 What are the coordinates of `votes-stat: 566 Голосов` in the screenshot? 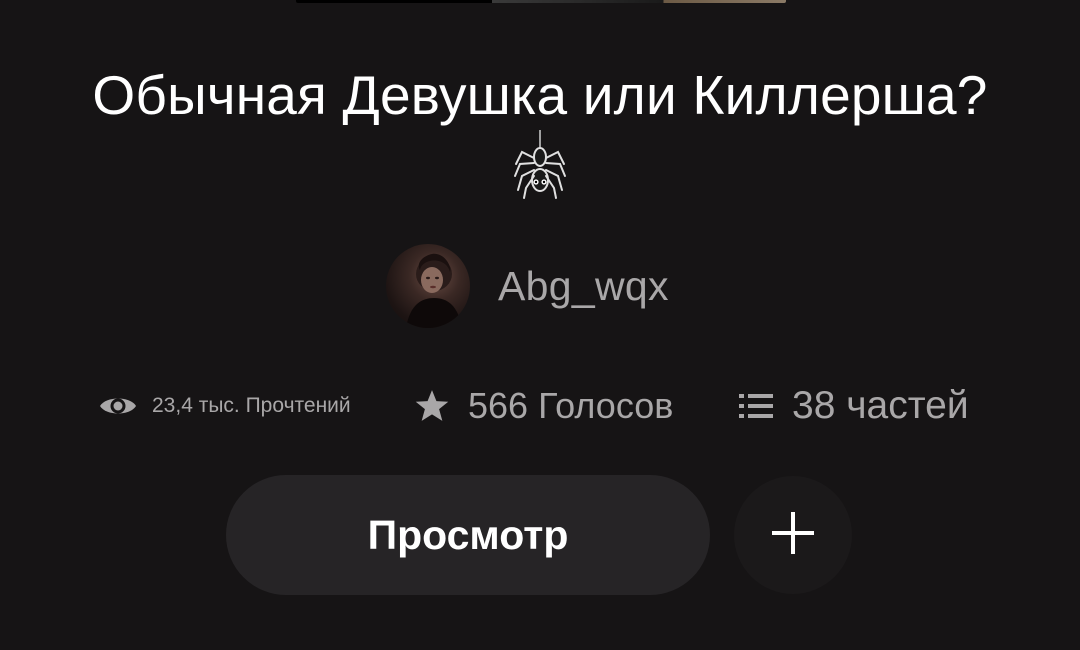 It's located at (543, 406).